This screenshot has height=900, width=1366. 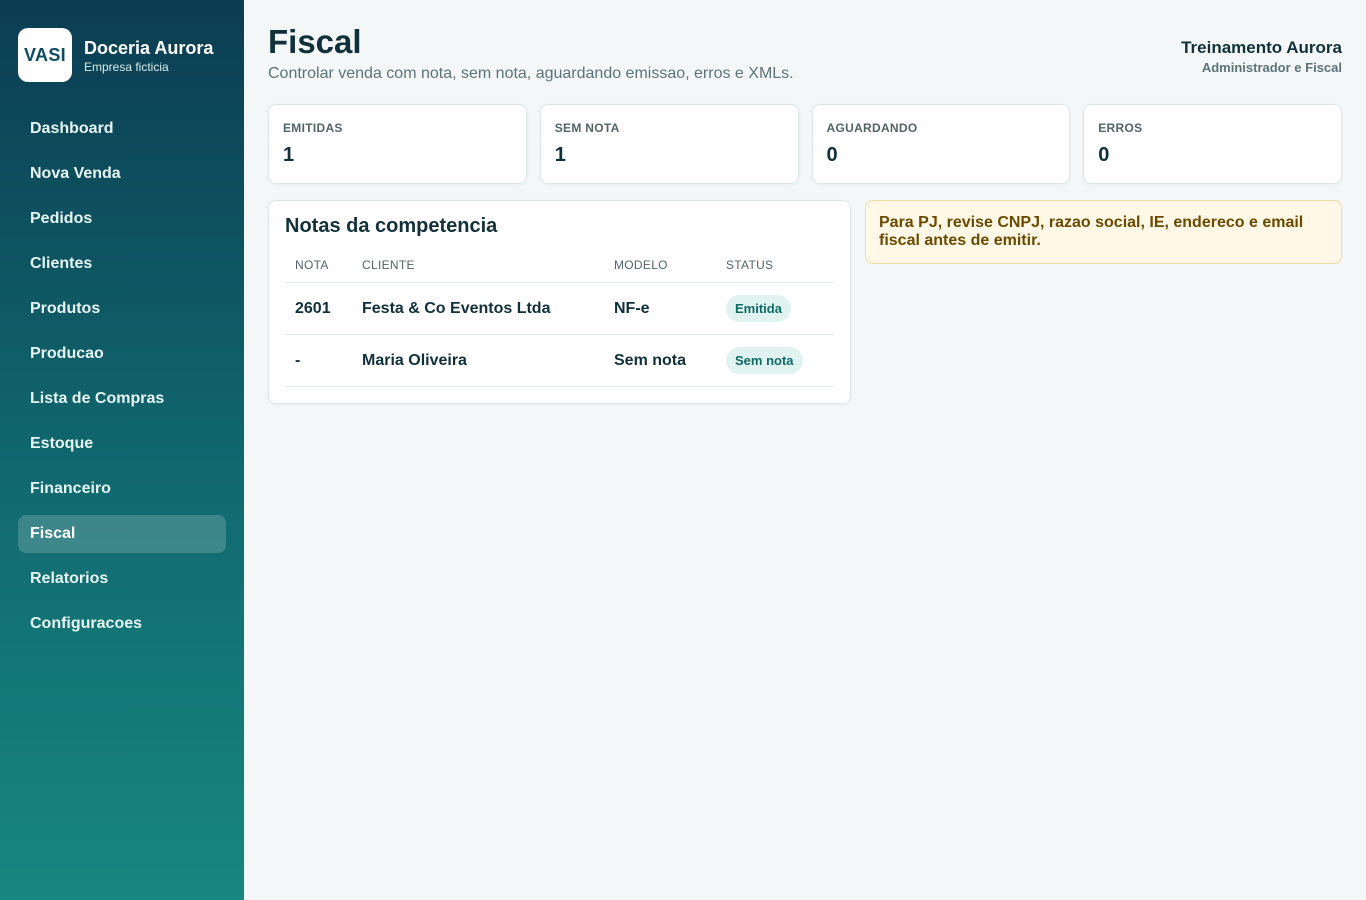 I want to click on stat-card-sem-nota: SEM NOTA 1, so click(x=669, y=144).